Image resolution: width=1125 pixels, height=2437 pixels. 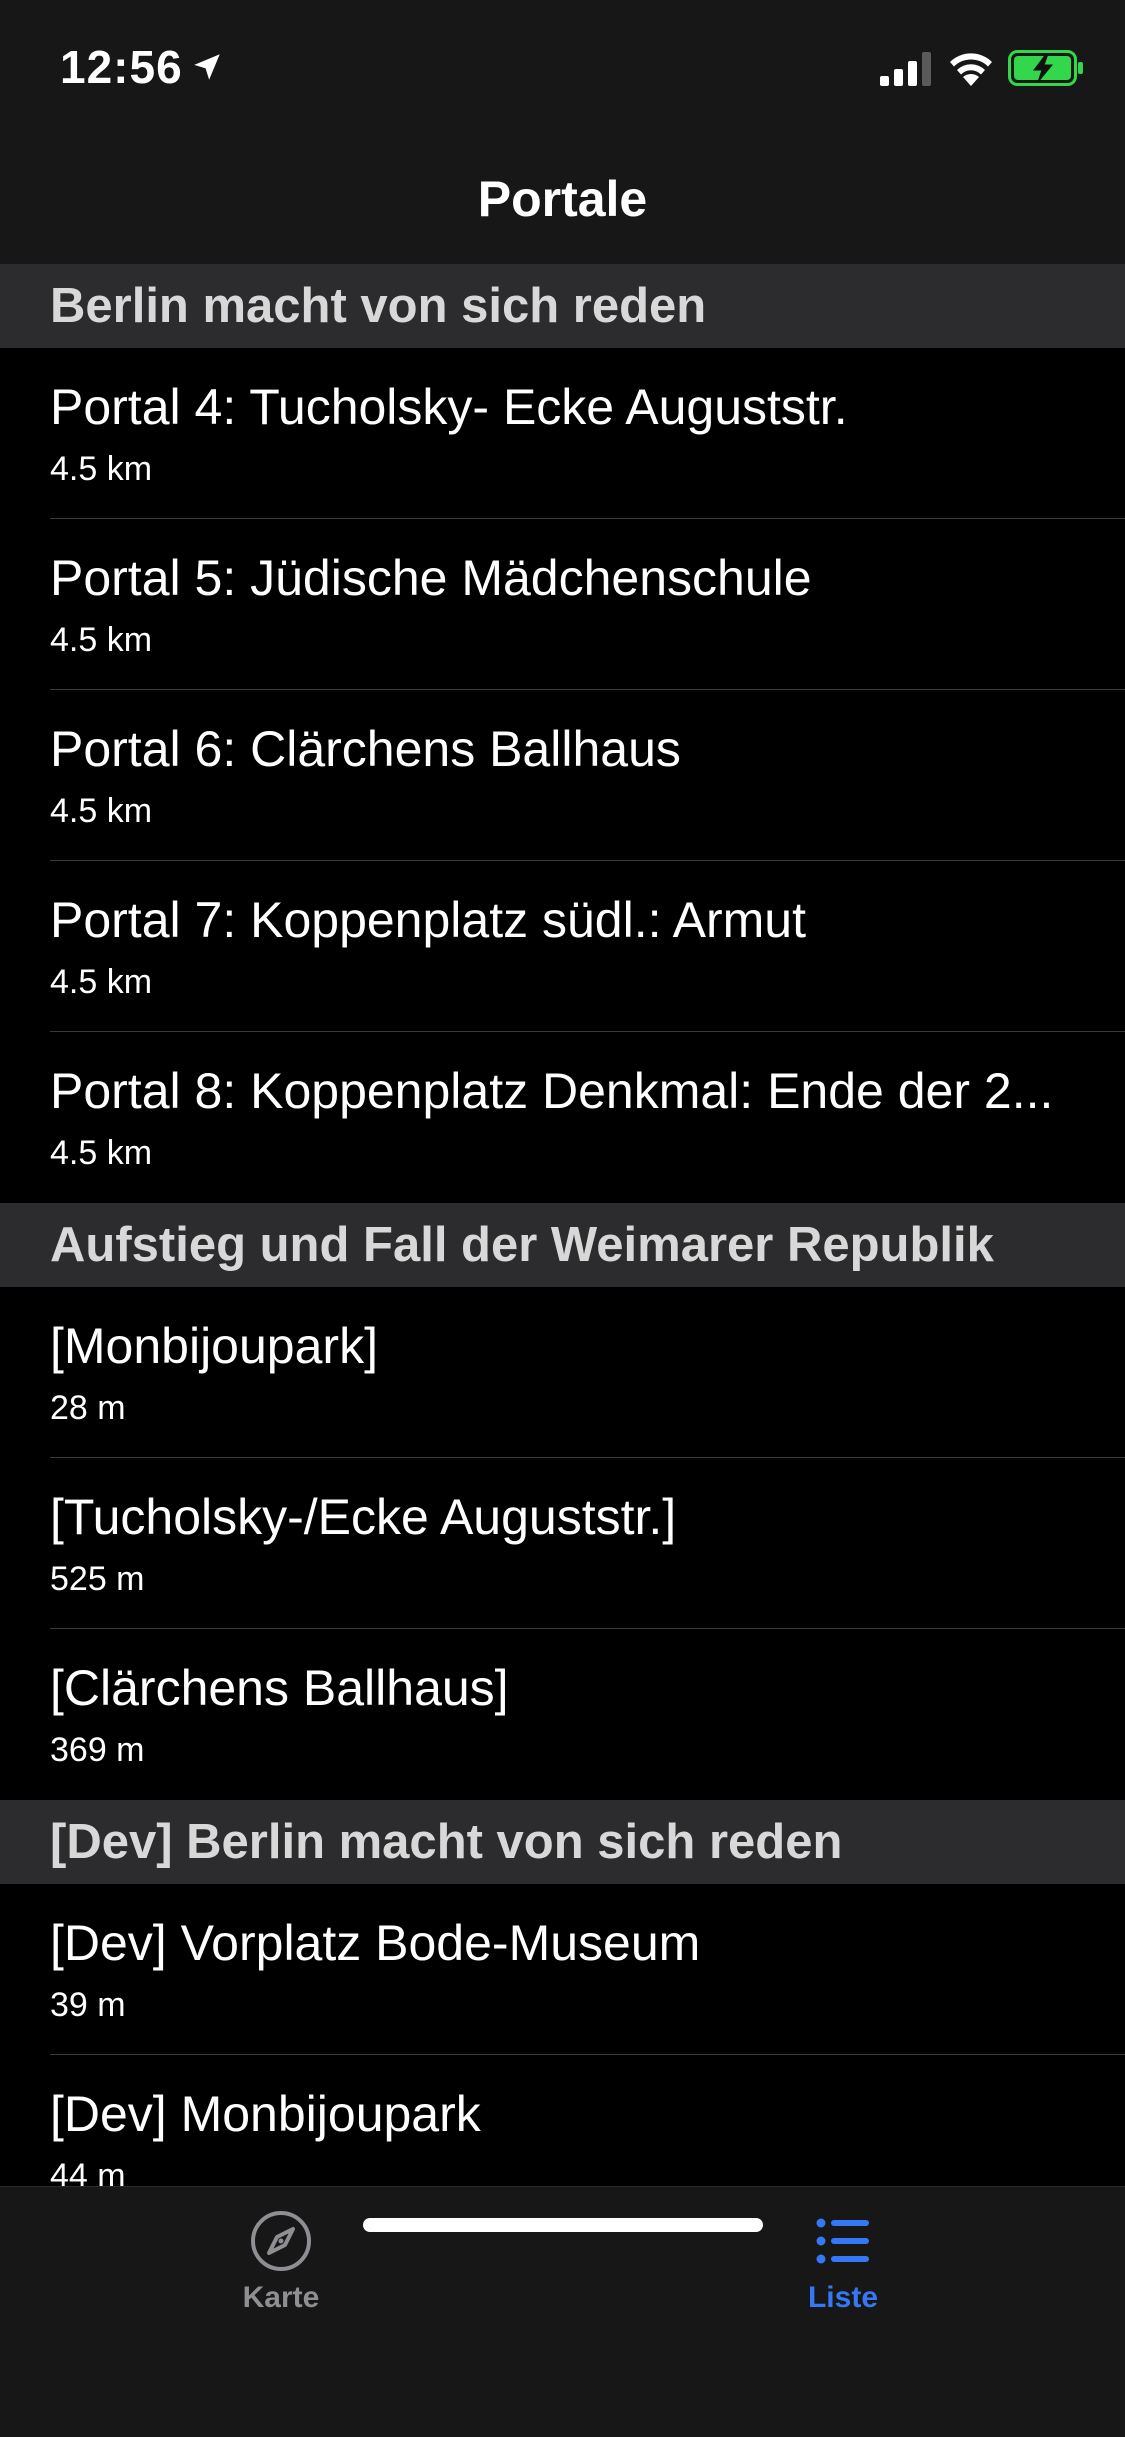 I want to click on list-item-title: Portal 4: Tucholsky- Ecke Auguststr., so click(x=449, y=407).